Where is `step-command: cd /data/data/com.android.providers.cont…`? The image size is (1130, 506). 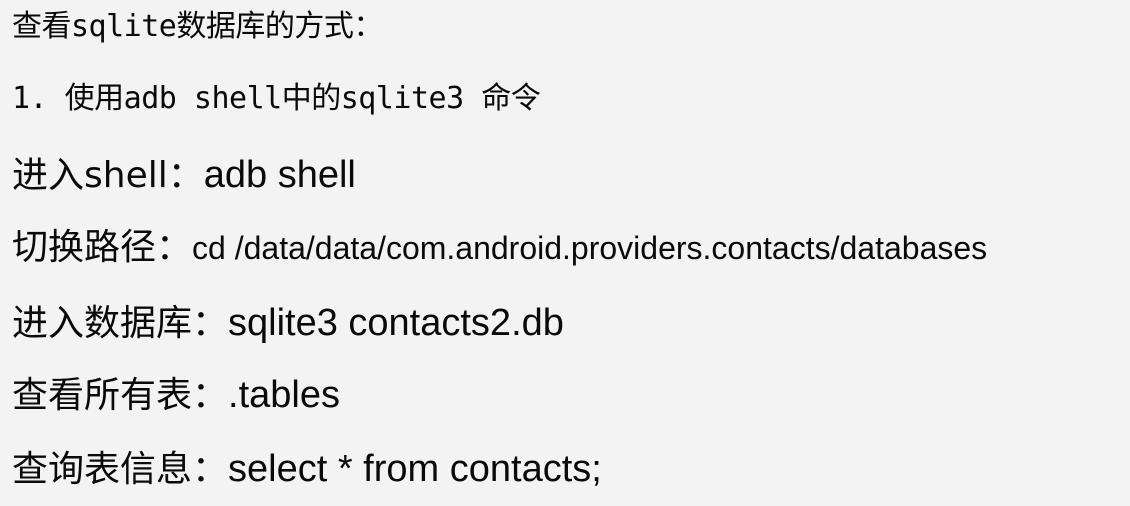 step-command: cd /data/data/com.android.providers.cont… is located at coordinates (590, 248).